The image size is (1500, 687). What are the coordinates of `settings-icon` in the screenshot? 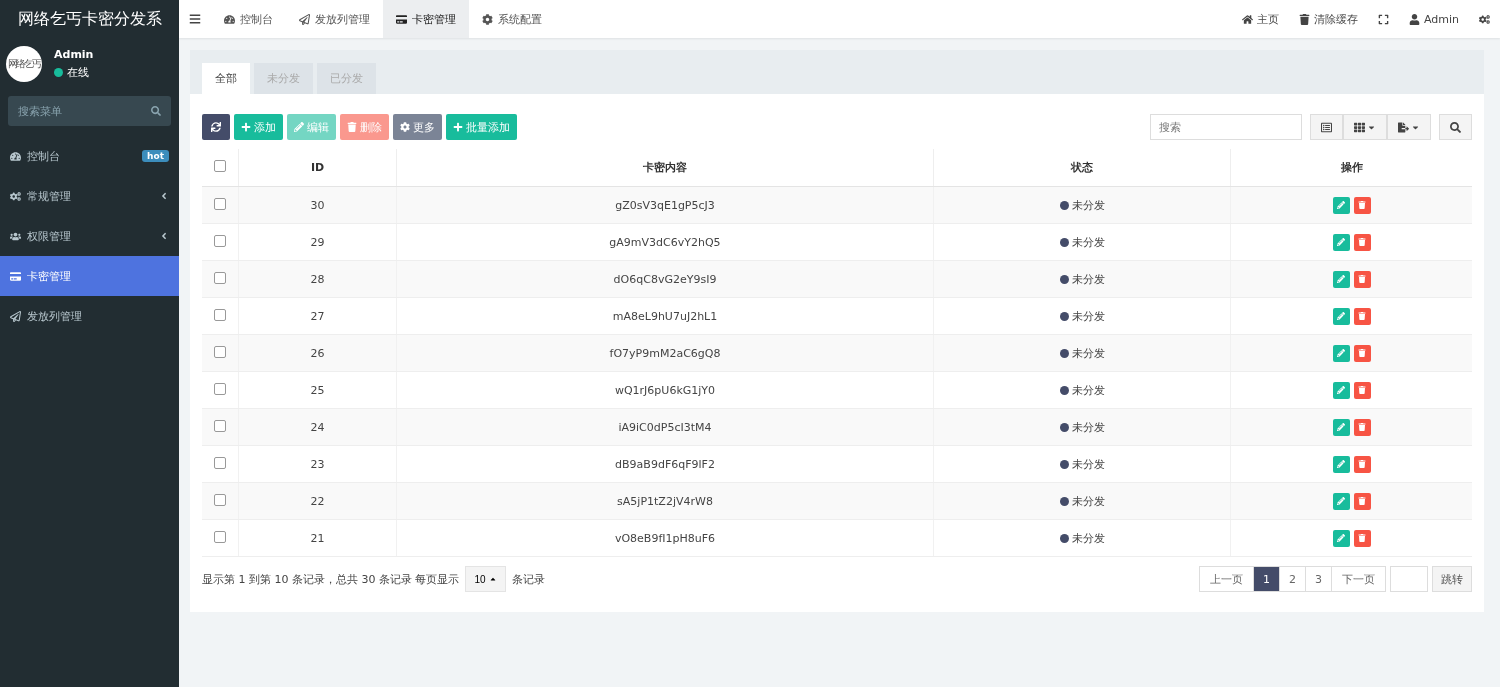 It's located at (1484, 19).